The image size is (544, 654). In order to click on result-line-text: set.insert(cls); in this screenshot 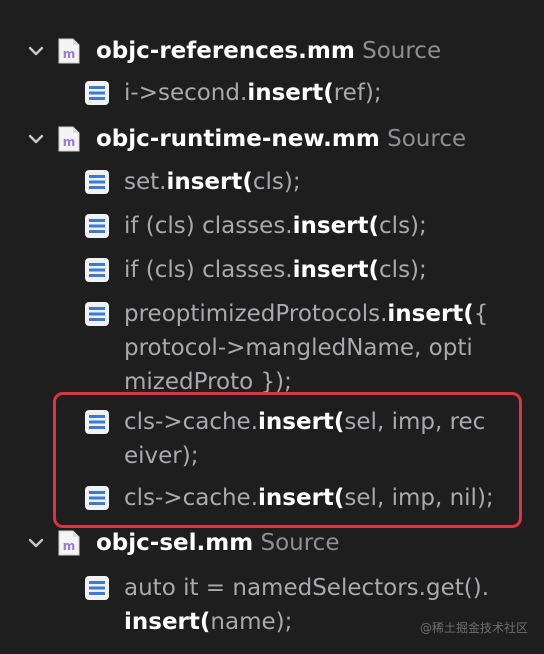, I will do `click(212, 182)`.